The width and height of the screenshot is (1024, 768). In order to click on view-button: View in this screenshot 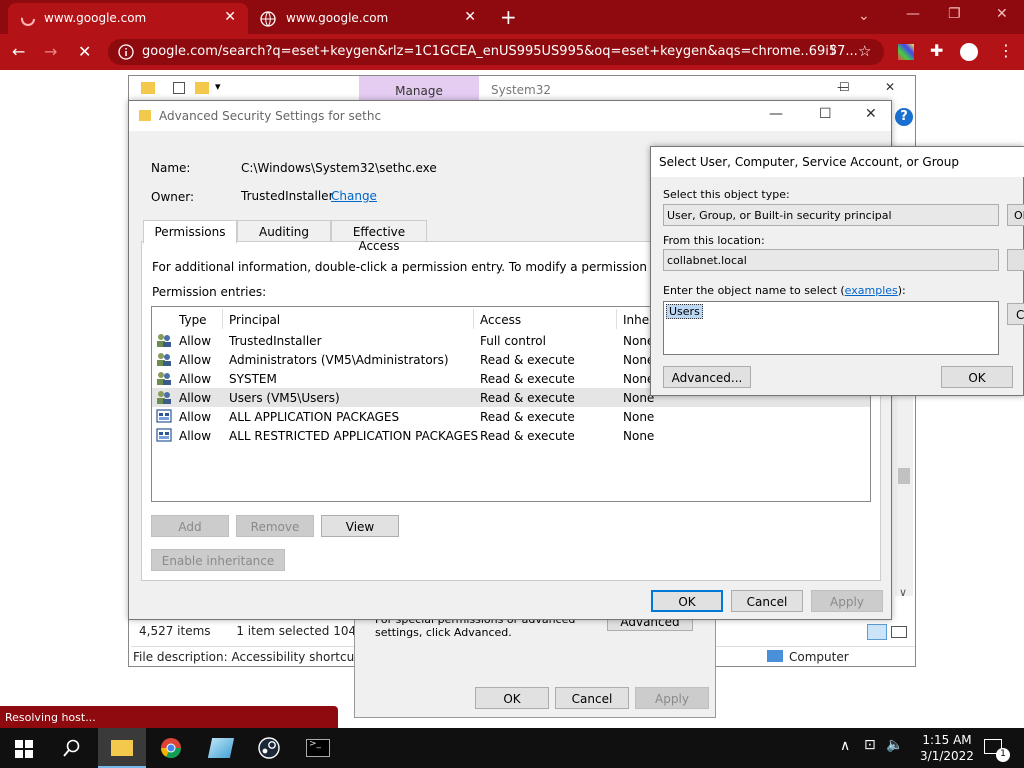, I will do `click(360, 526)`.